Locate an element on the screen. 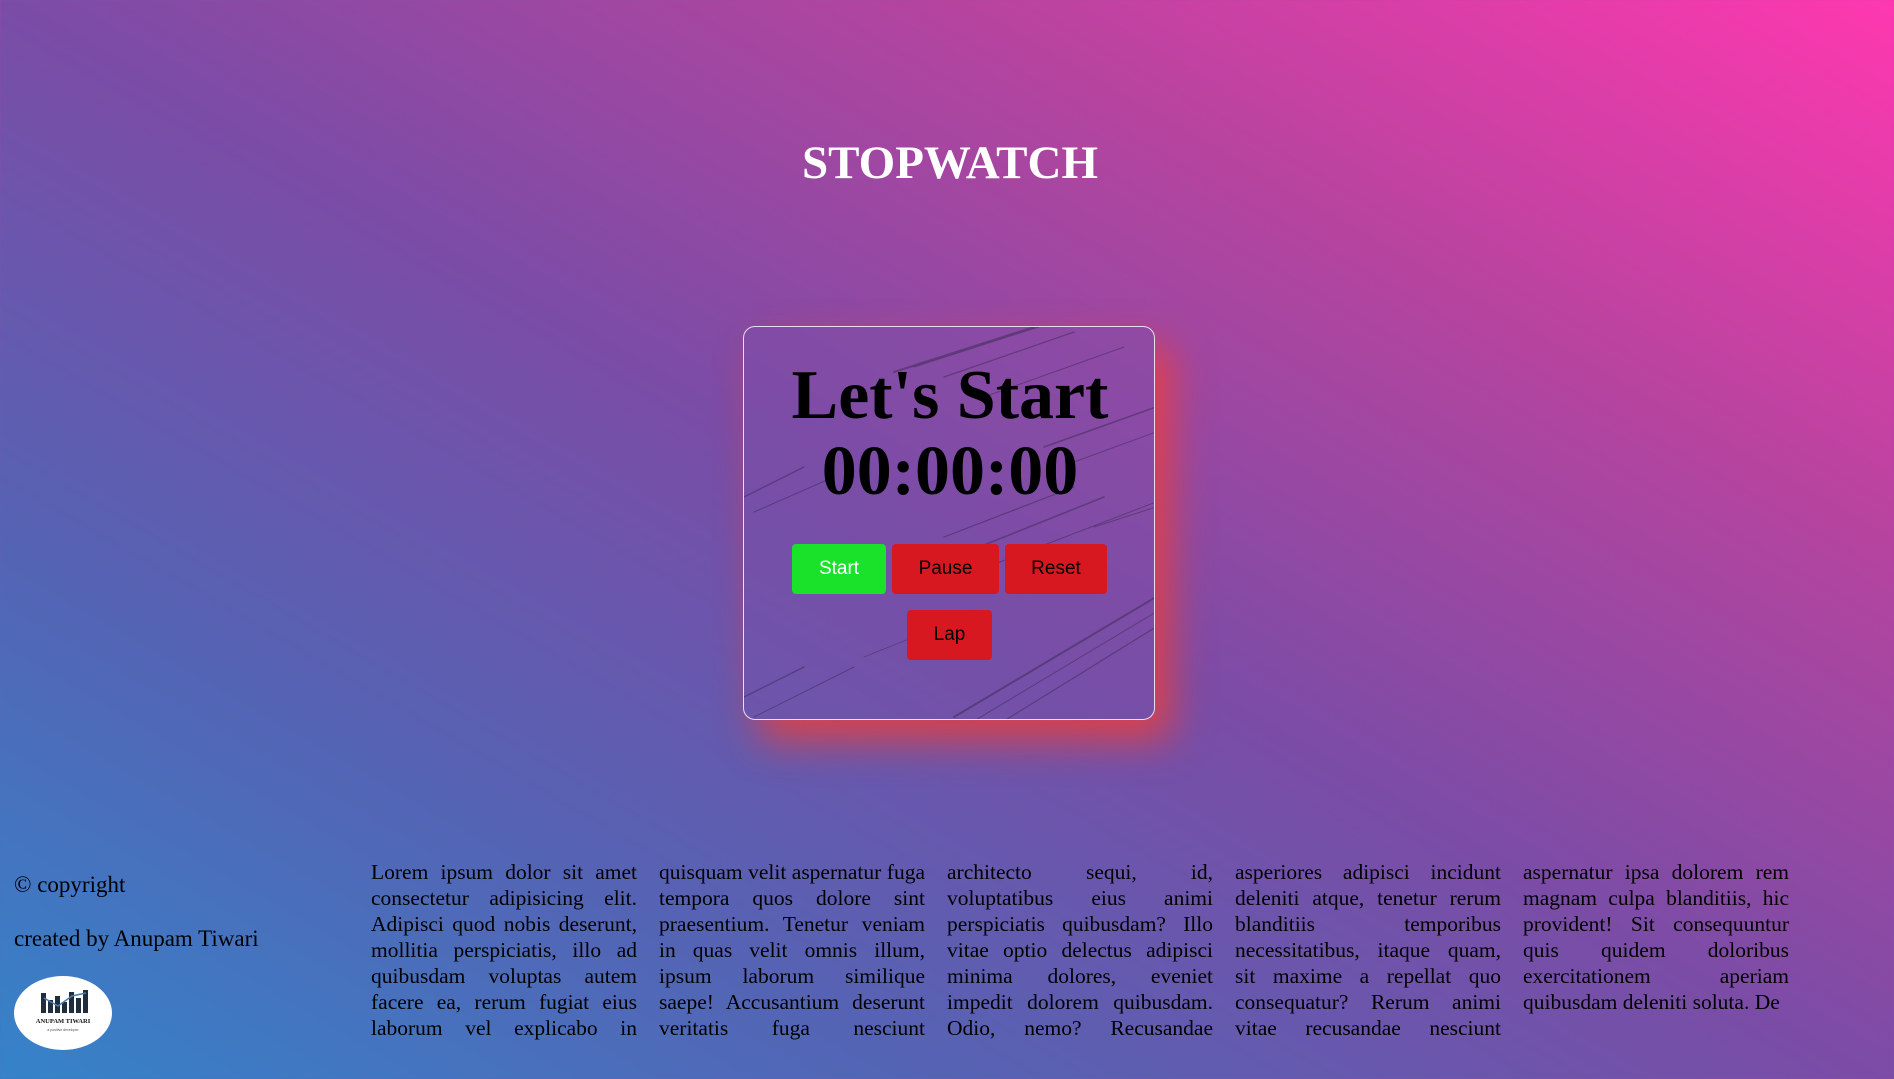 The image size is (1894, 1079). pause-button: Pause is located at coordinates (945, 569).